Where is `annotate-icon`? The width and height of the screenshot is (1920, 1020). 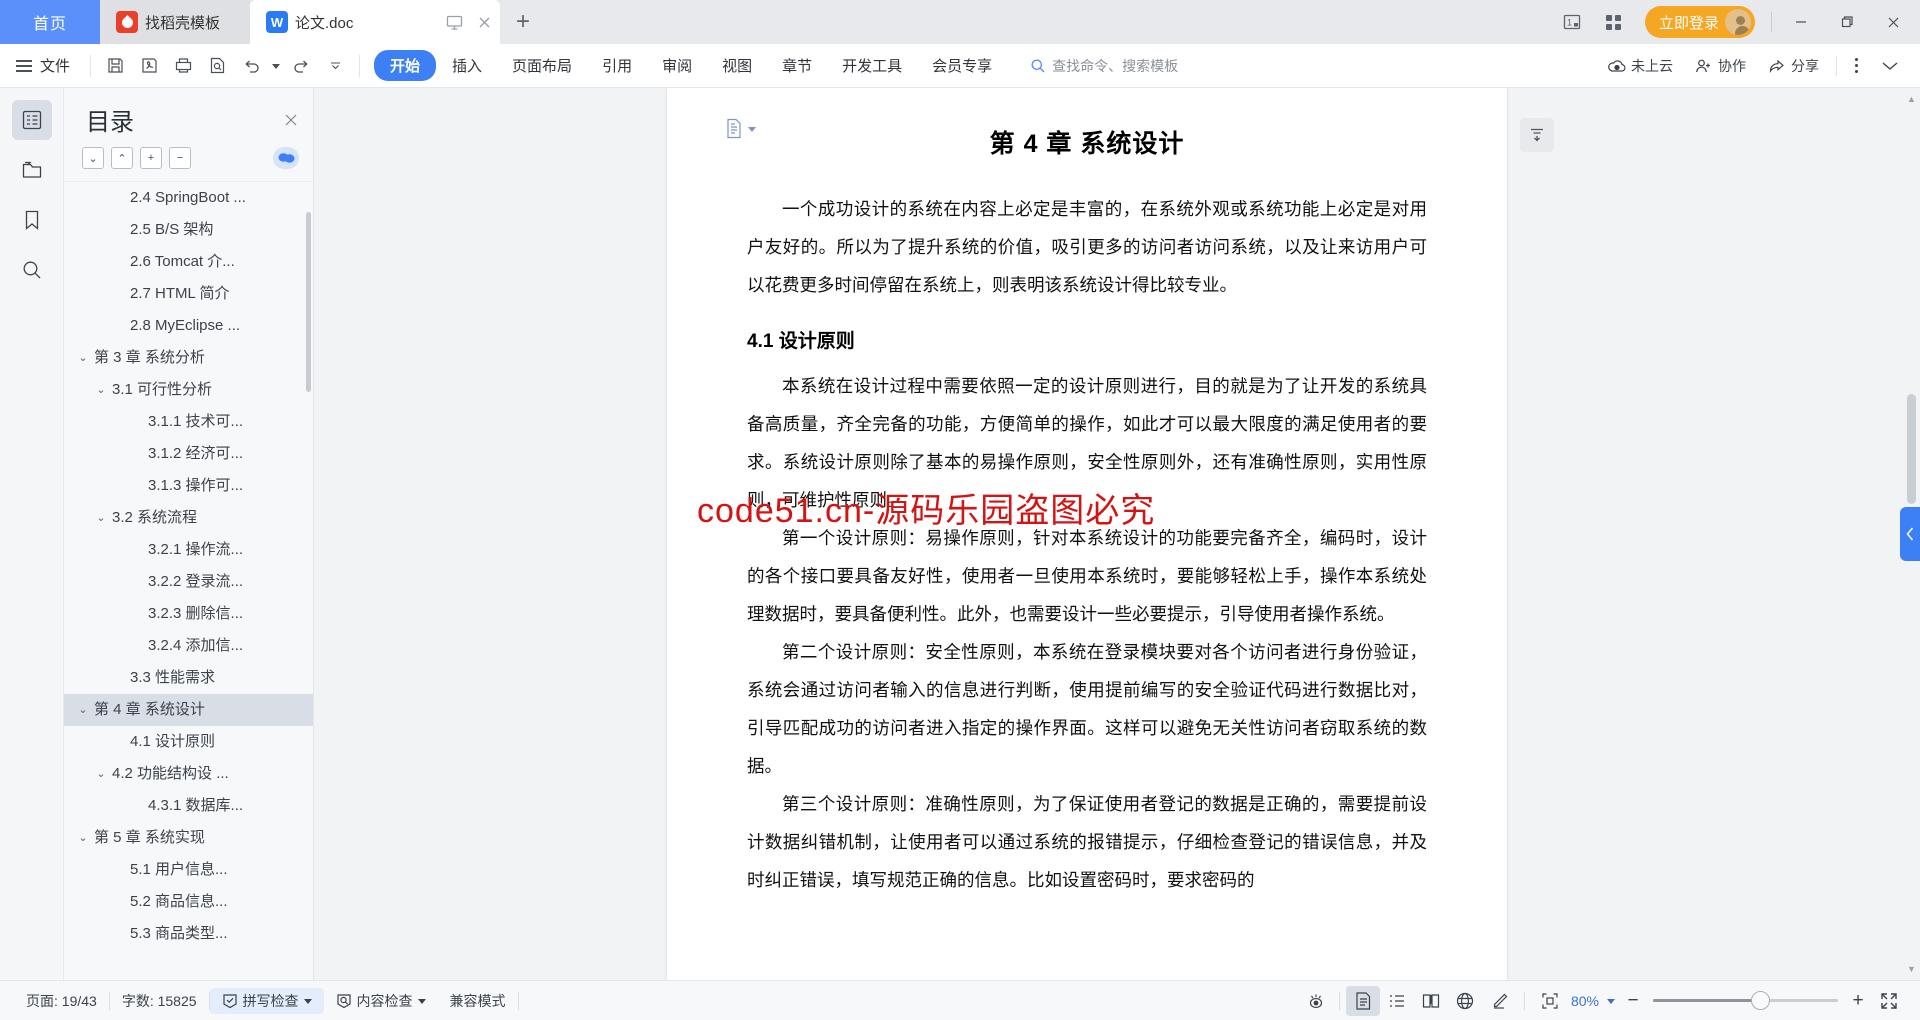 annotate-icon is located at coordinates (1499, 1001).